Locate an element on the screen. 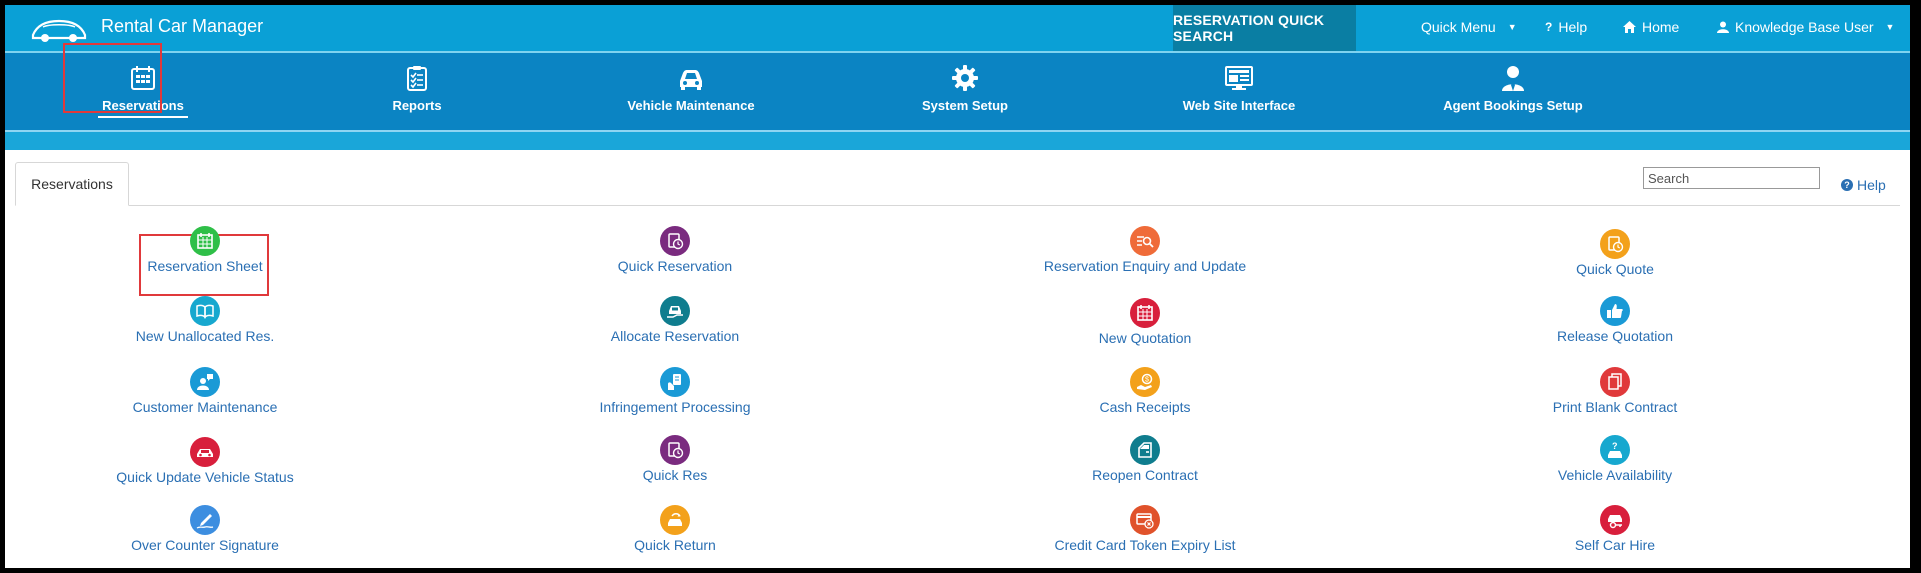 This screenshot has width=1921, height=573. user-icon is located at coordinates (1723, 27).